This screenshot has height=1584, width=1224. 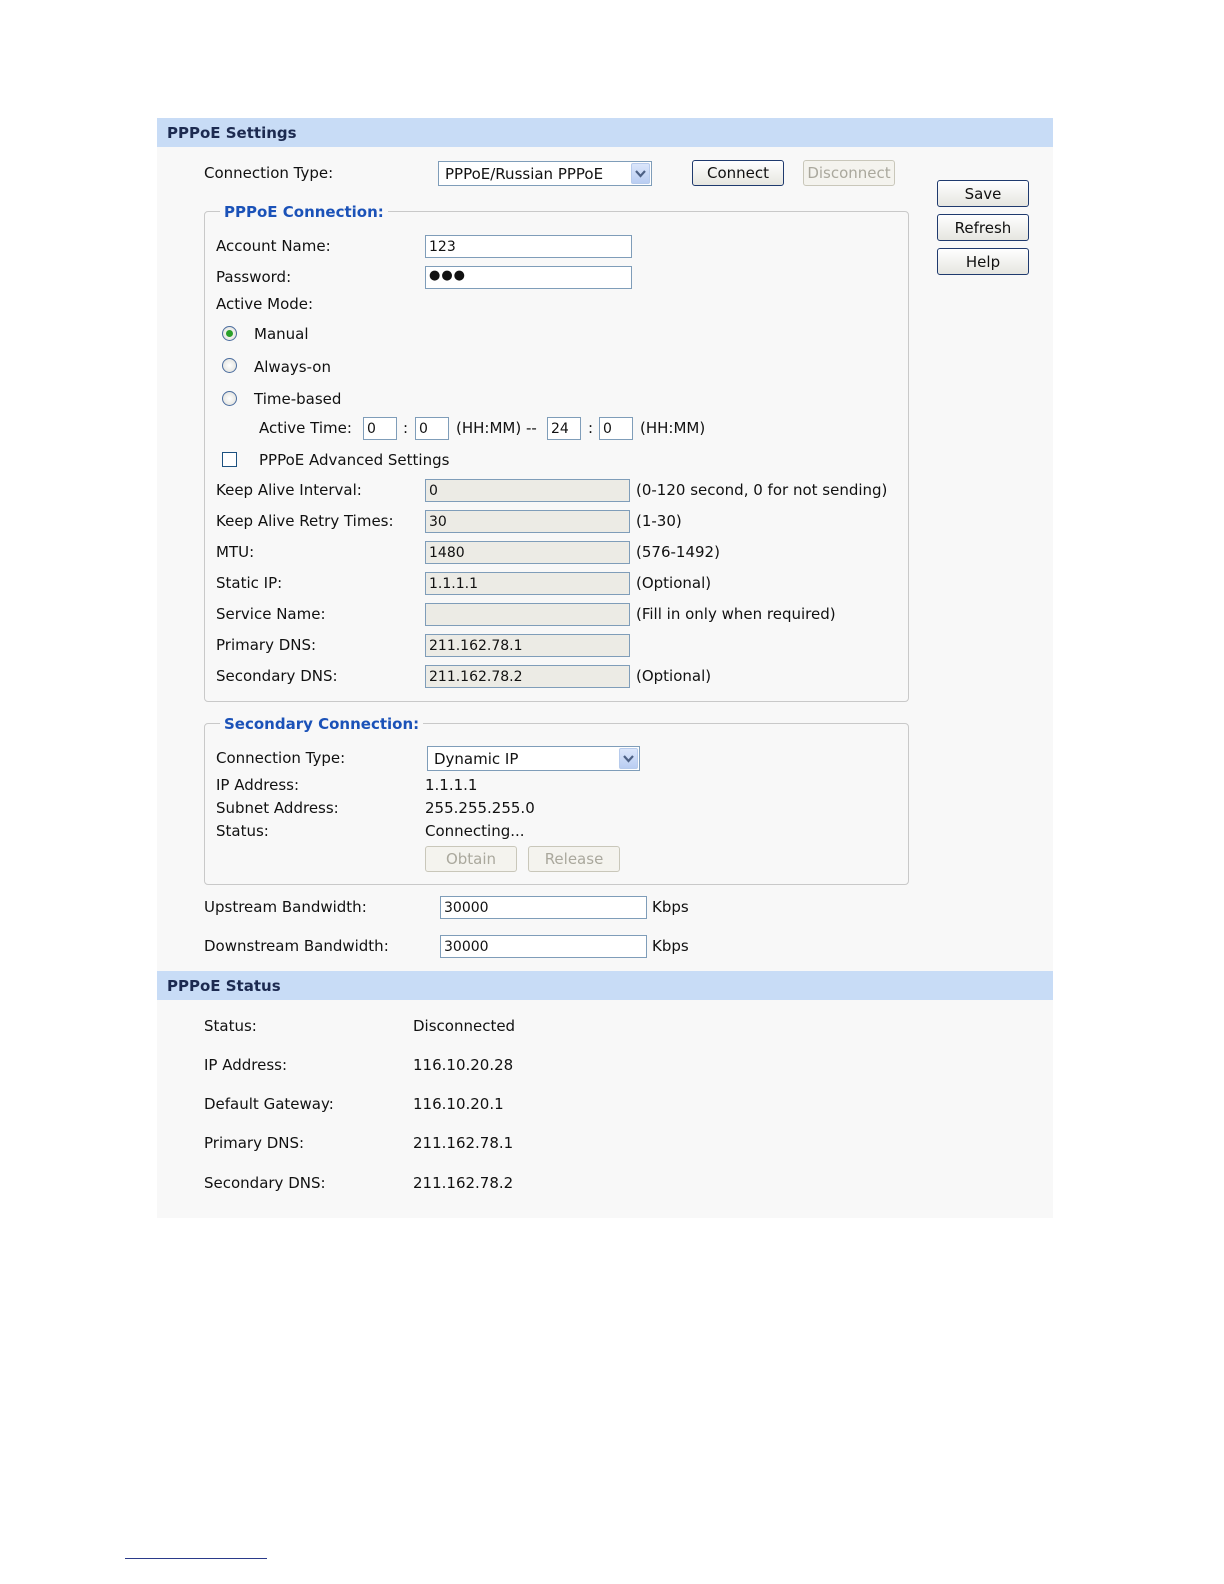 What do you see at coordinates (670, 946) in the screenshot?
I see `downstream-unit: Kbps` at bounding box center [670, 946].